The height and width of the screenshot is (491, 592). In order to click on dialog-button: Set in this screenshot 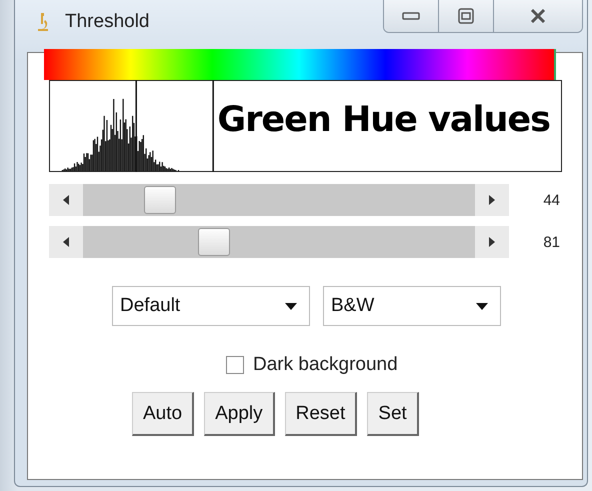, I will do `click(393, 414)`.